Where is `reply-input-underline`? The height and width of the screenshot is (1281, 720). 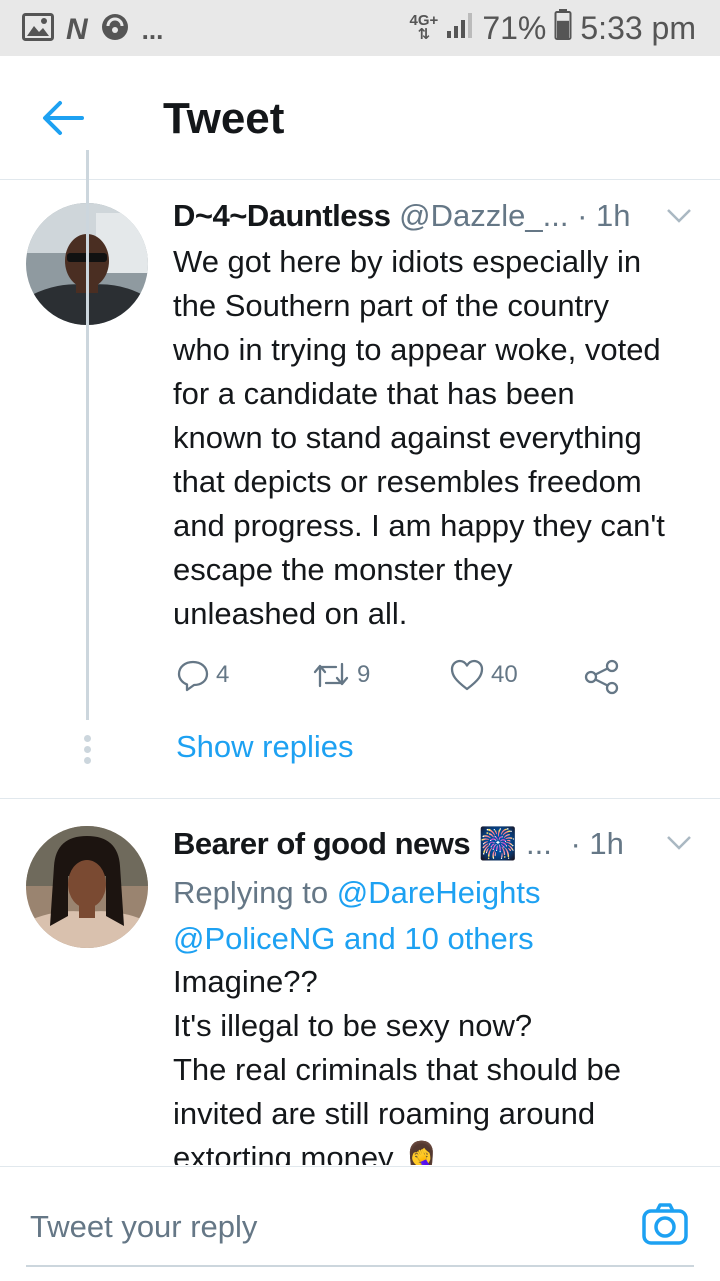 reply-input-underline is located at coordinates (360, 1266).